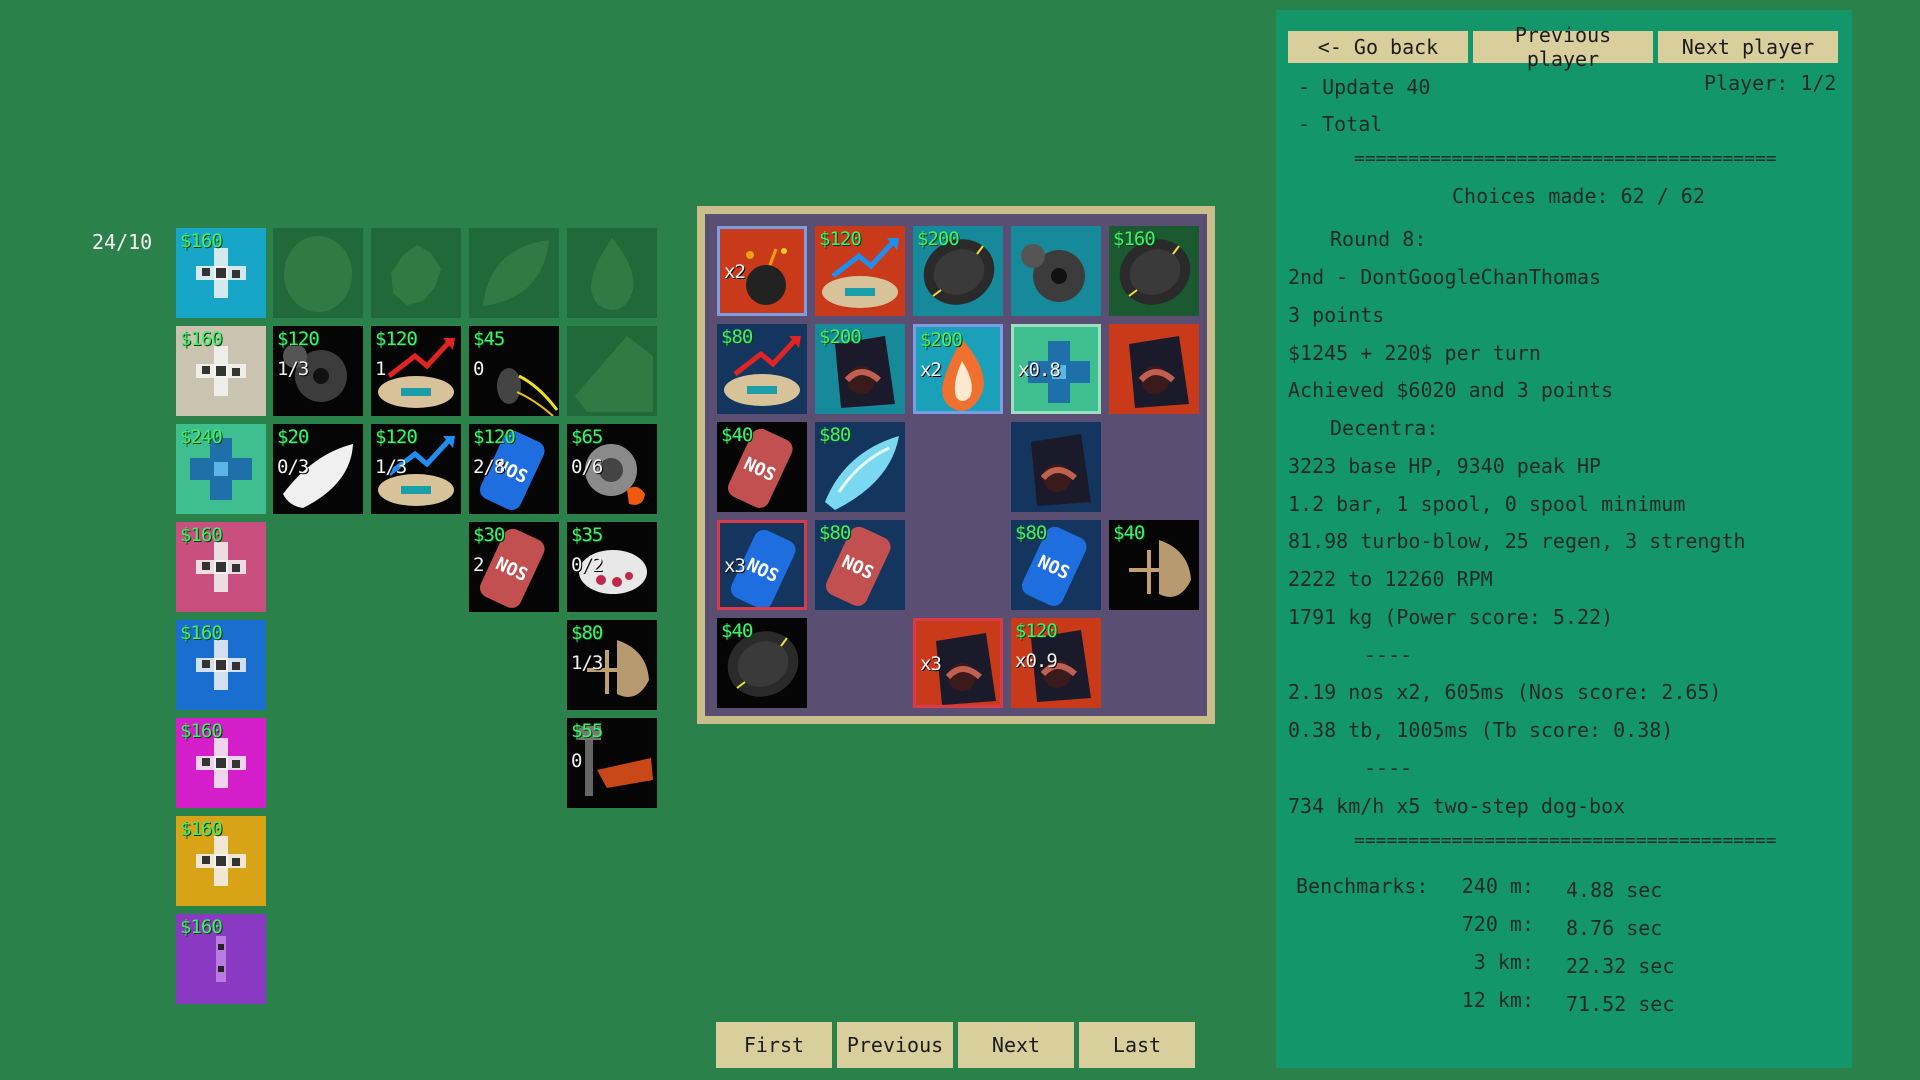  What do you see at coordinates (840, 337) in the screenshot?
I see `price-label: $200` at bounding box center [840, 337].